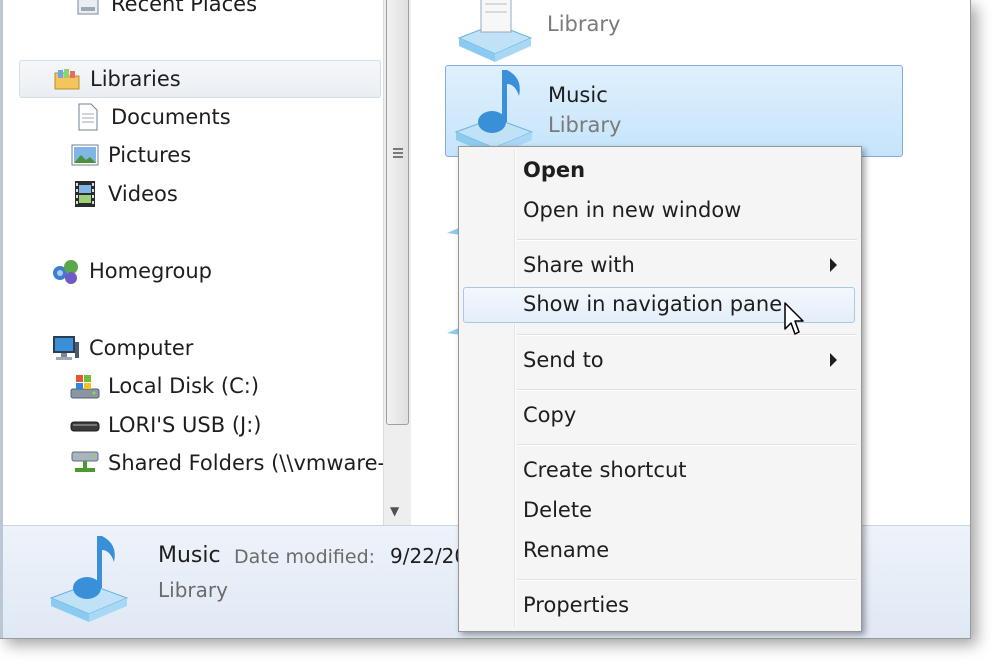 The height and width of the screenshot is (668, 1000). What do you see at coordinates (397, 212) in the screenshot?
I see `scrollbar-thumb` at bounding box center [397, 212].